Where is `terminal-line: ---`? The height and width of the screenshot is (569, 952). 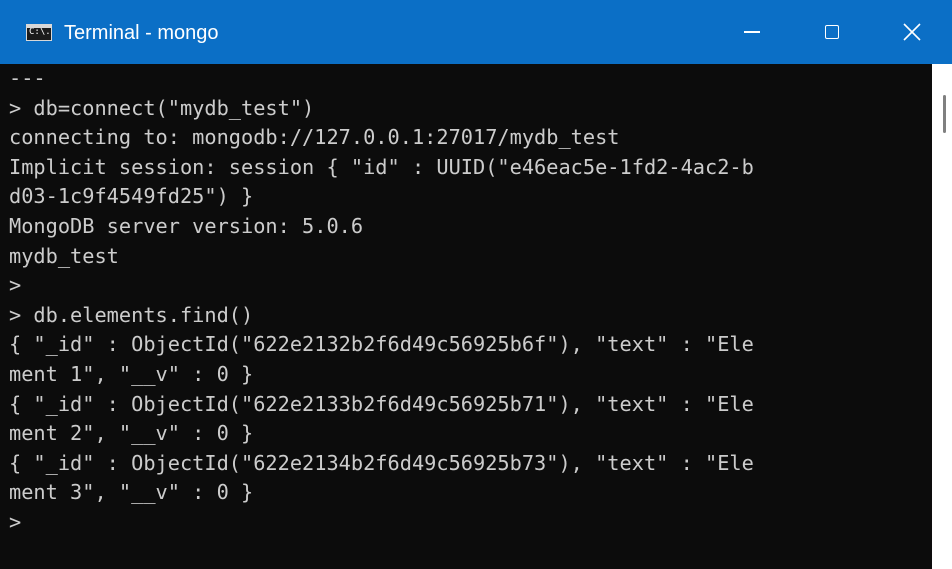 terminal-line: --- is located at coordinates (27, 78).